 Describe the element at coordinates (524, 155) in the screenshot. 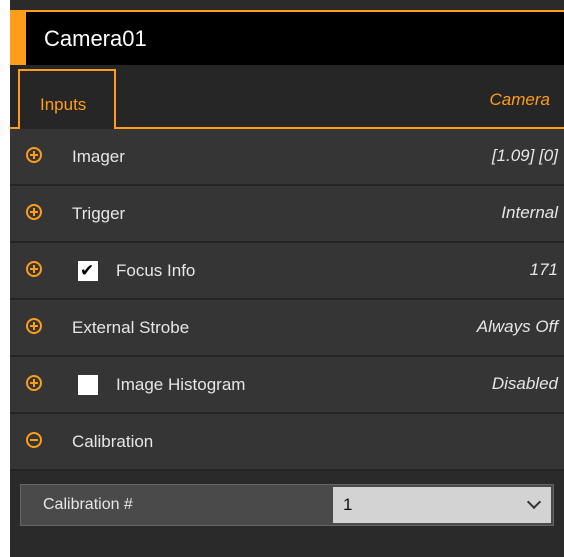

I see `row-value: [1.09] [0]` at that location.